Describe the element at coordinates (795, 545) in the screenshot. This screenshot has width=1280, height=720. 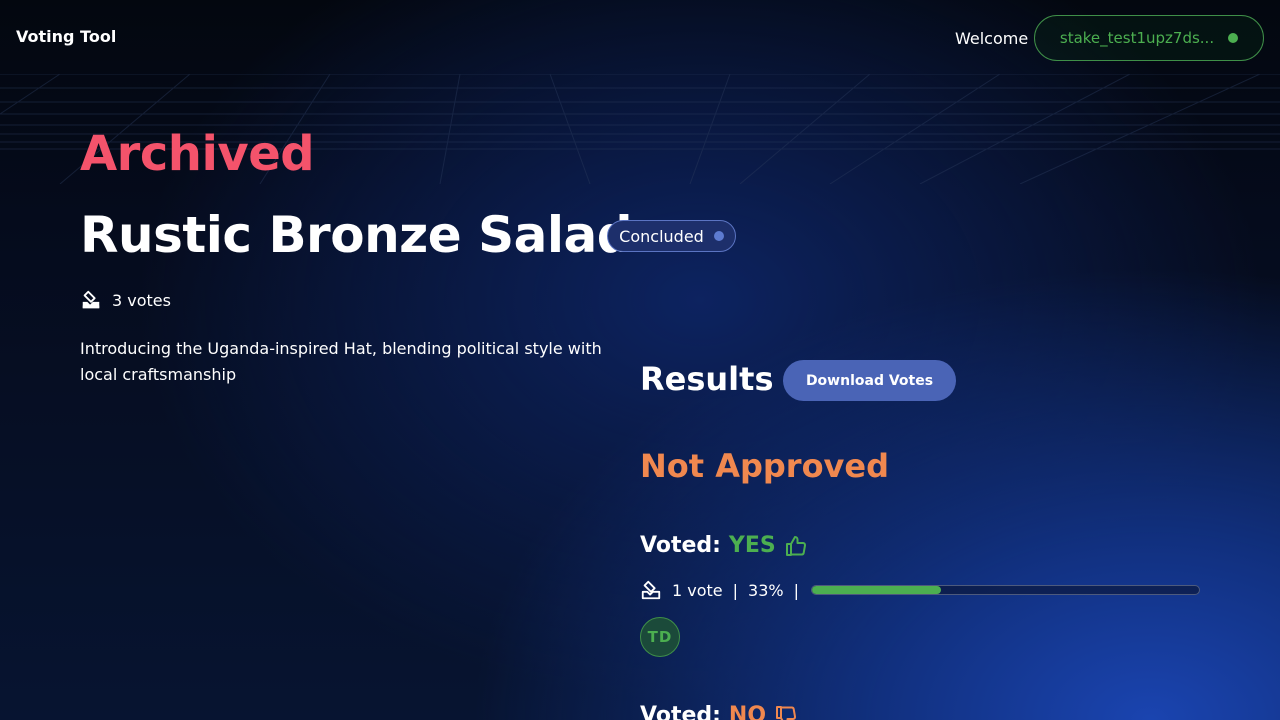
I see `thumbs-up-icon` at that location.